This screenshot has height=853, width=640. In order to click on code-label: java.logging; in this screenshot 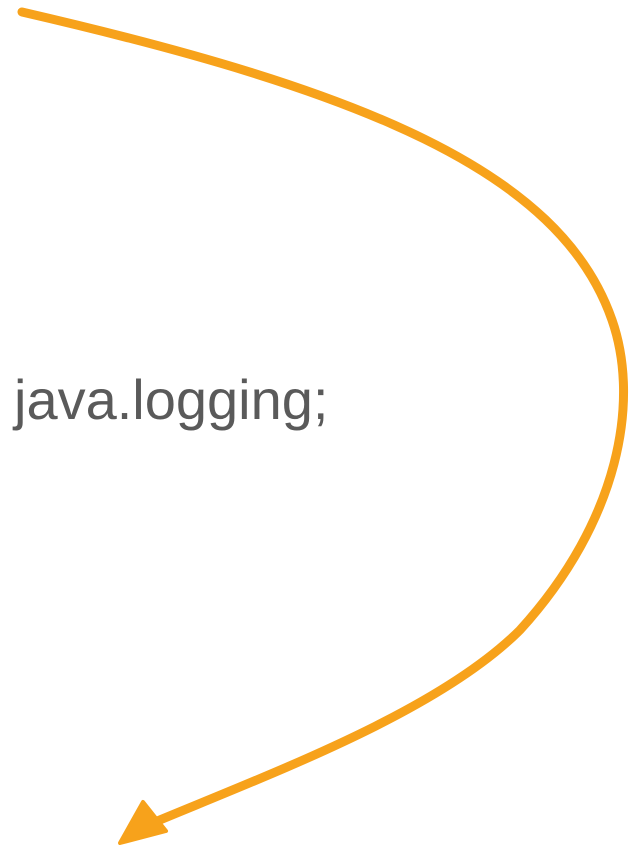, I will do `click(171, 399)`.